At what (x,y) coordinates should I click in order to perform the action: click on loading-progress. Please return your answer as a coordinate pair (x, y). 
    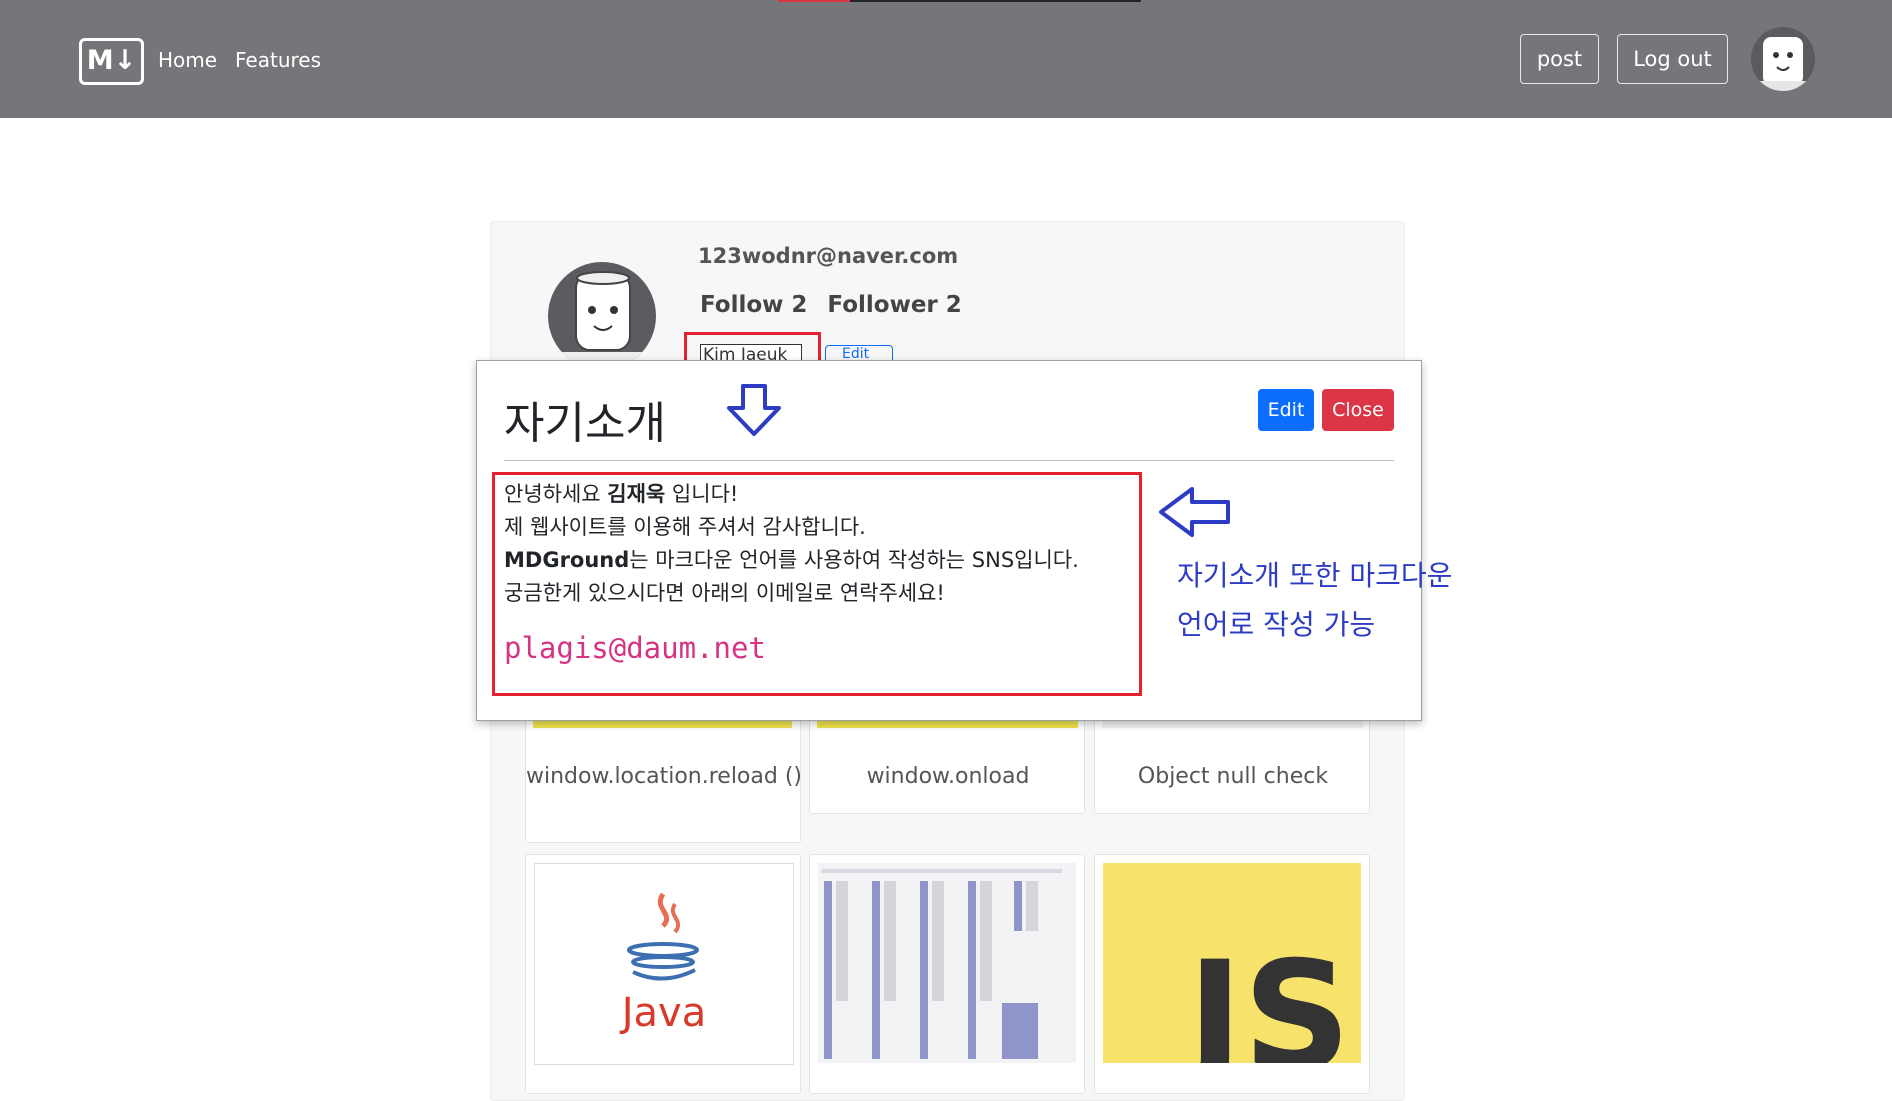
    Looking at the image, I should click on (814, 1).